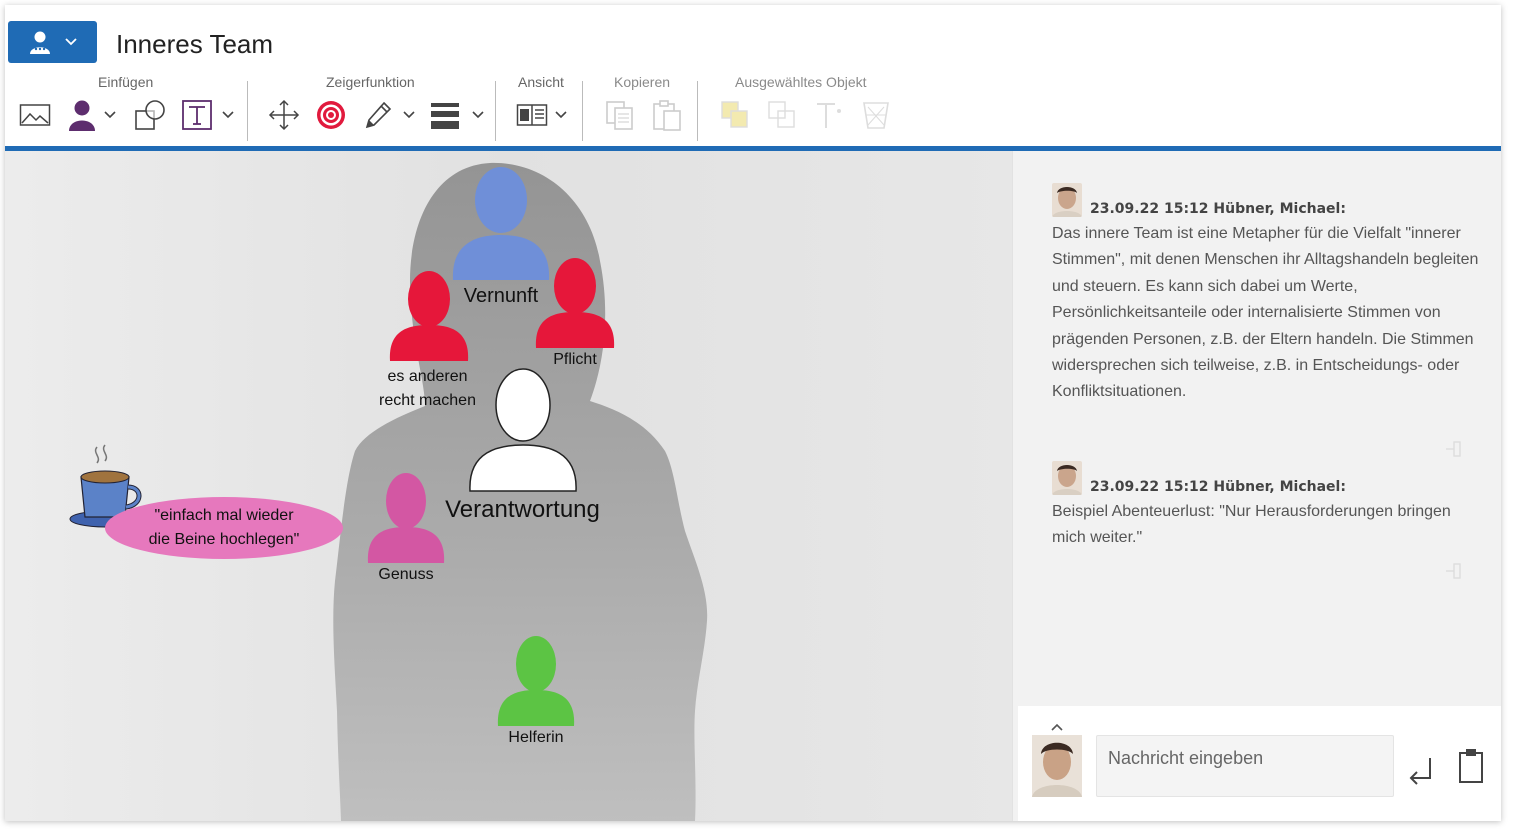 The image size is (1516, 836). I want to click on copy-button, so click(620, 115).